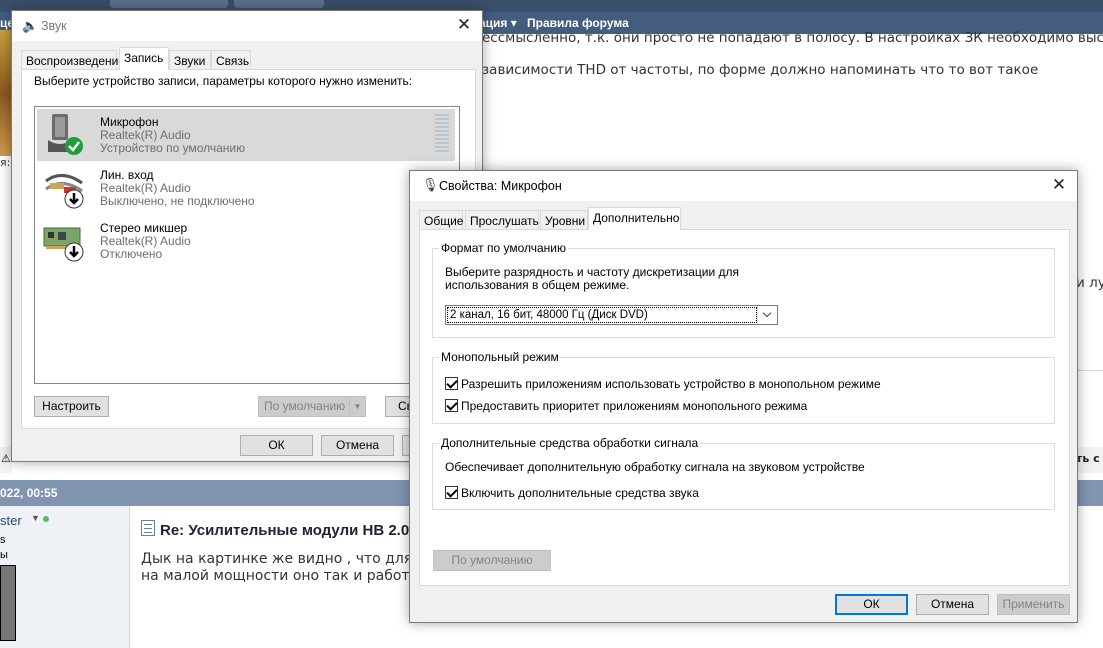 The height and width of the screenshot is (648, 1103). What do you see at coordinates (29, 493) in the screenshot?
I see `post-date: 022, 00:55` at bounding box center [29, 493].